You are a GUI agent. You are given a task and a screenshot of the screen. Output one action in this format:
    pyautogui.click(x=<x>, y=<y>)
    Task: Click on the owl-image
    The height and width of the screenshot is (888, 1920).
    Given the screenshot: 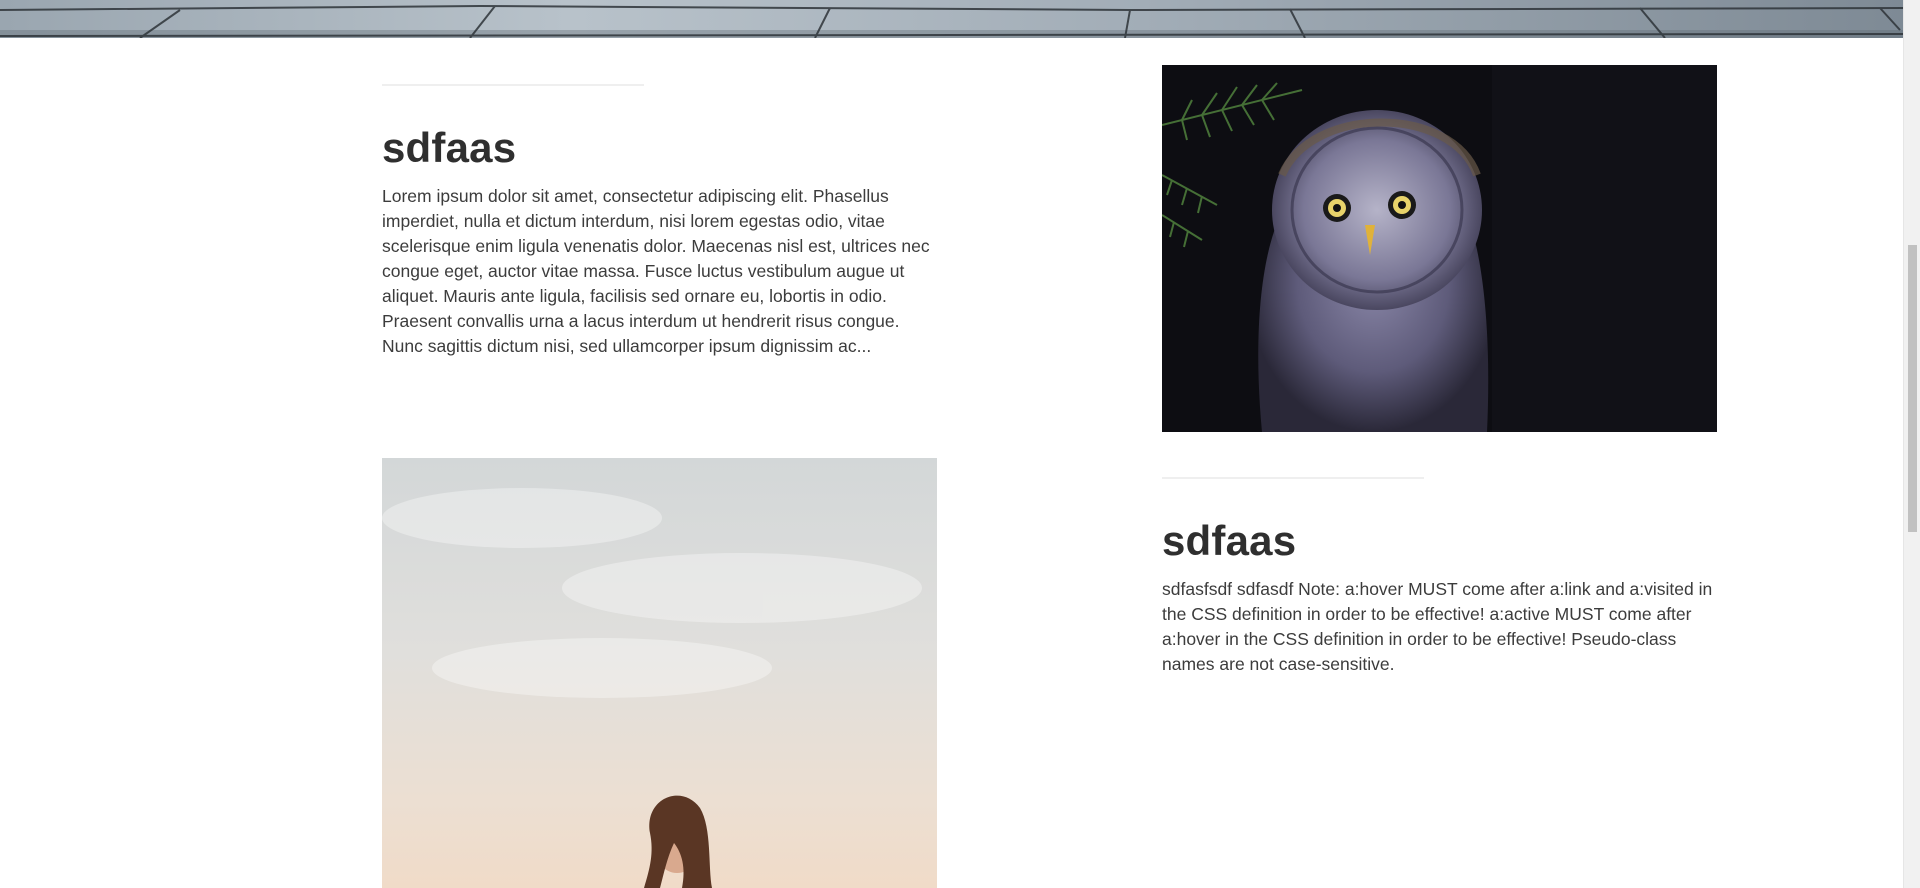 What is the action you would take?
    pyautogui.click(x=1439, y=248)
    